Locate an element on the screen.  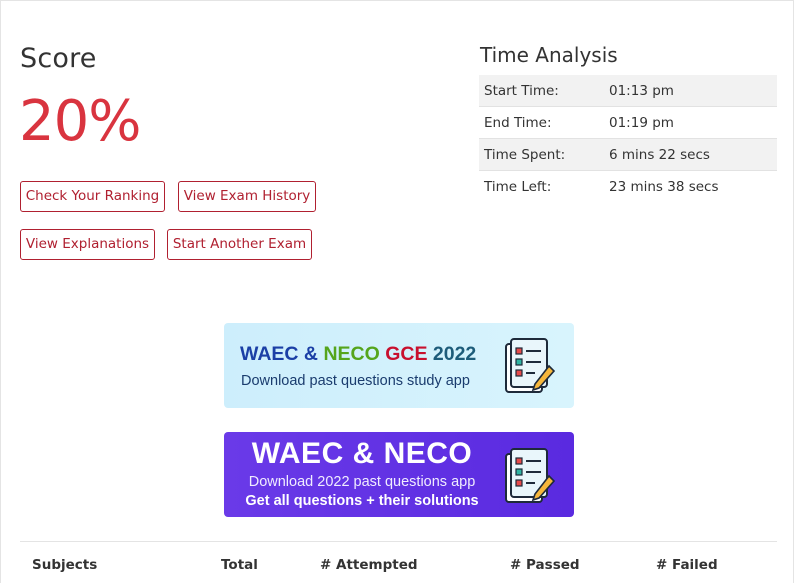
banner2-subtitle: Download 2022 past questions app is located at coordinates (362, 482).